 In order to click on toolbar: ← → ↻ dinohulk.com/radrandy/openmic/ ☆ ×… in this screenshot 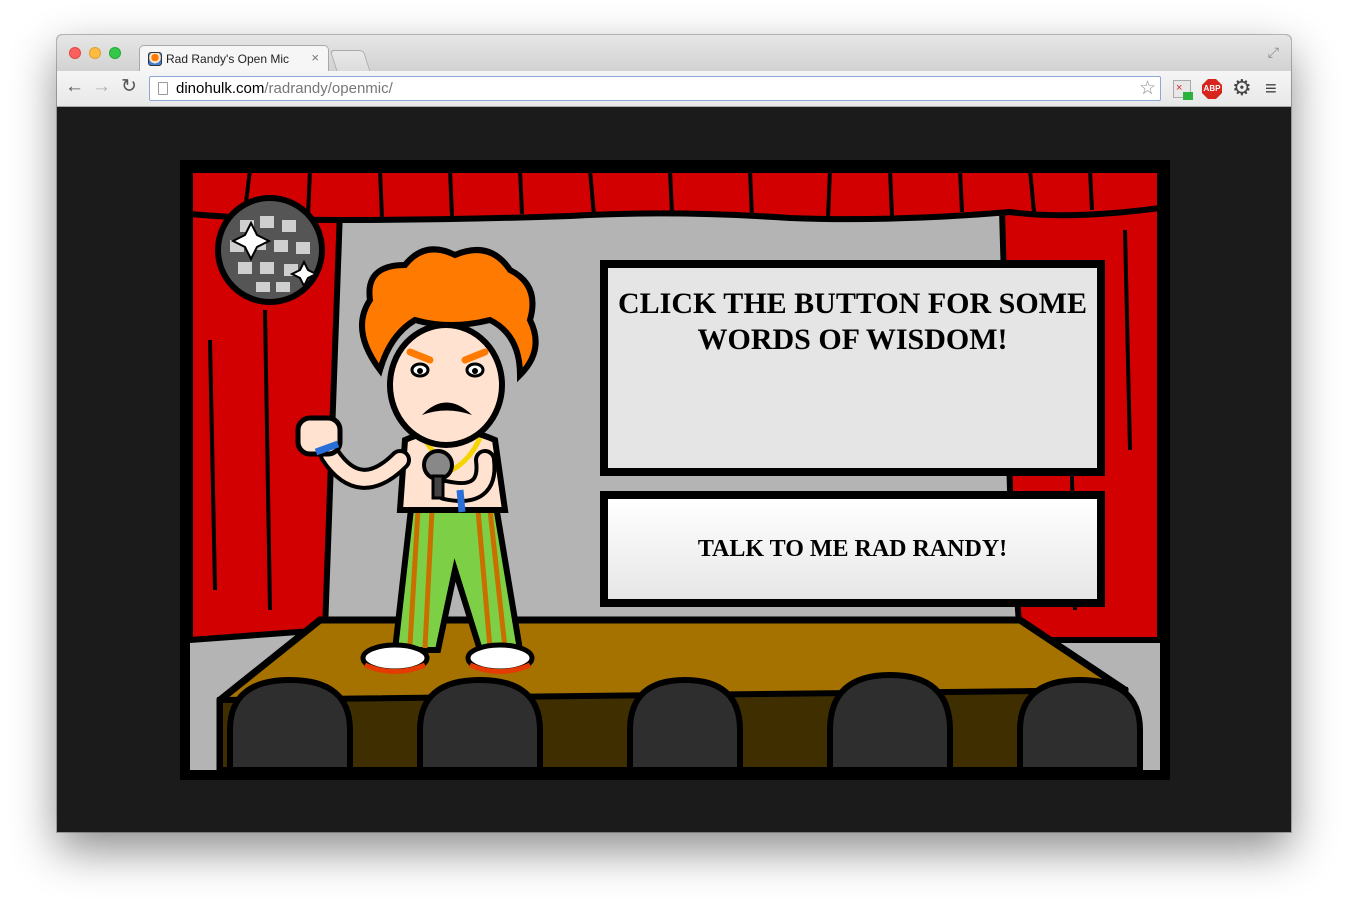, I will do `click(674, 89)`.